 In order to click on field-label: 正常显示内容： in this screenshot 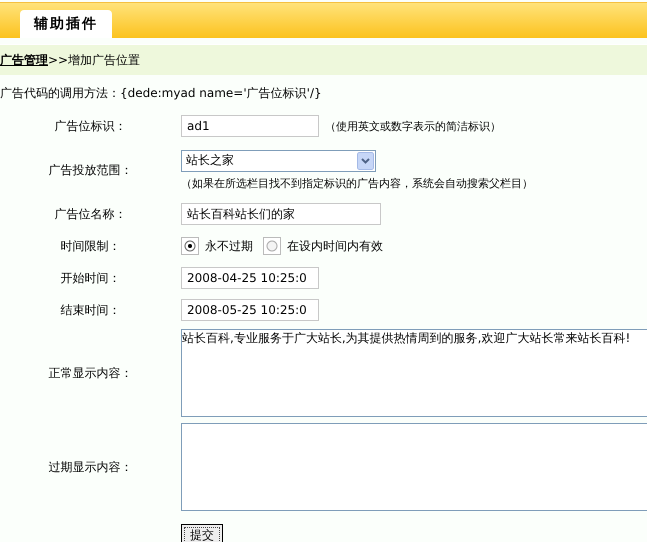, I will do `click(91, 373)`.